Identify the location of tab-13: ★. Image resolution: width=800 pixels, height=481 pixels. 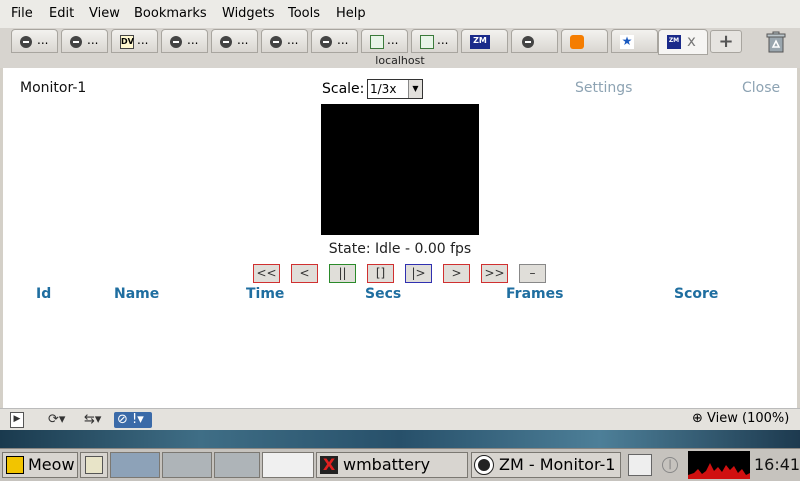
(634, 41).